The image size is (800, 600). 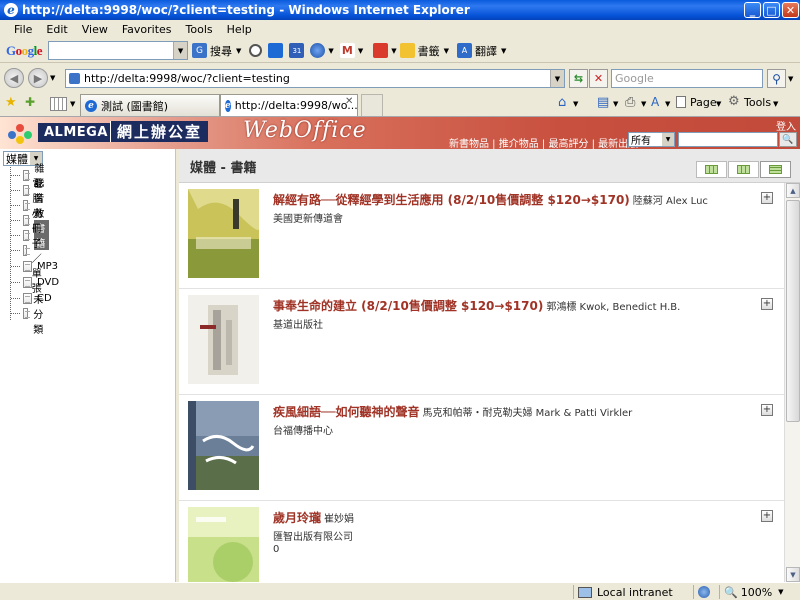 What do you see at coordinates (711, 169) in the screenshot?
I see `grid-view-button` at bounding box center [711, 169].